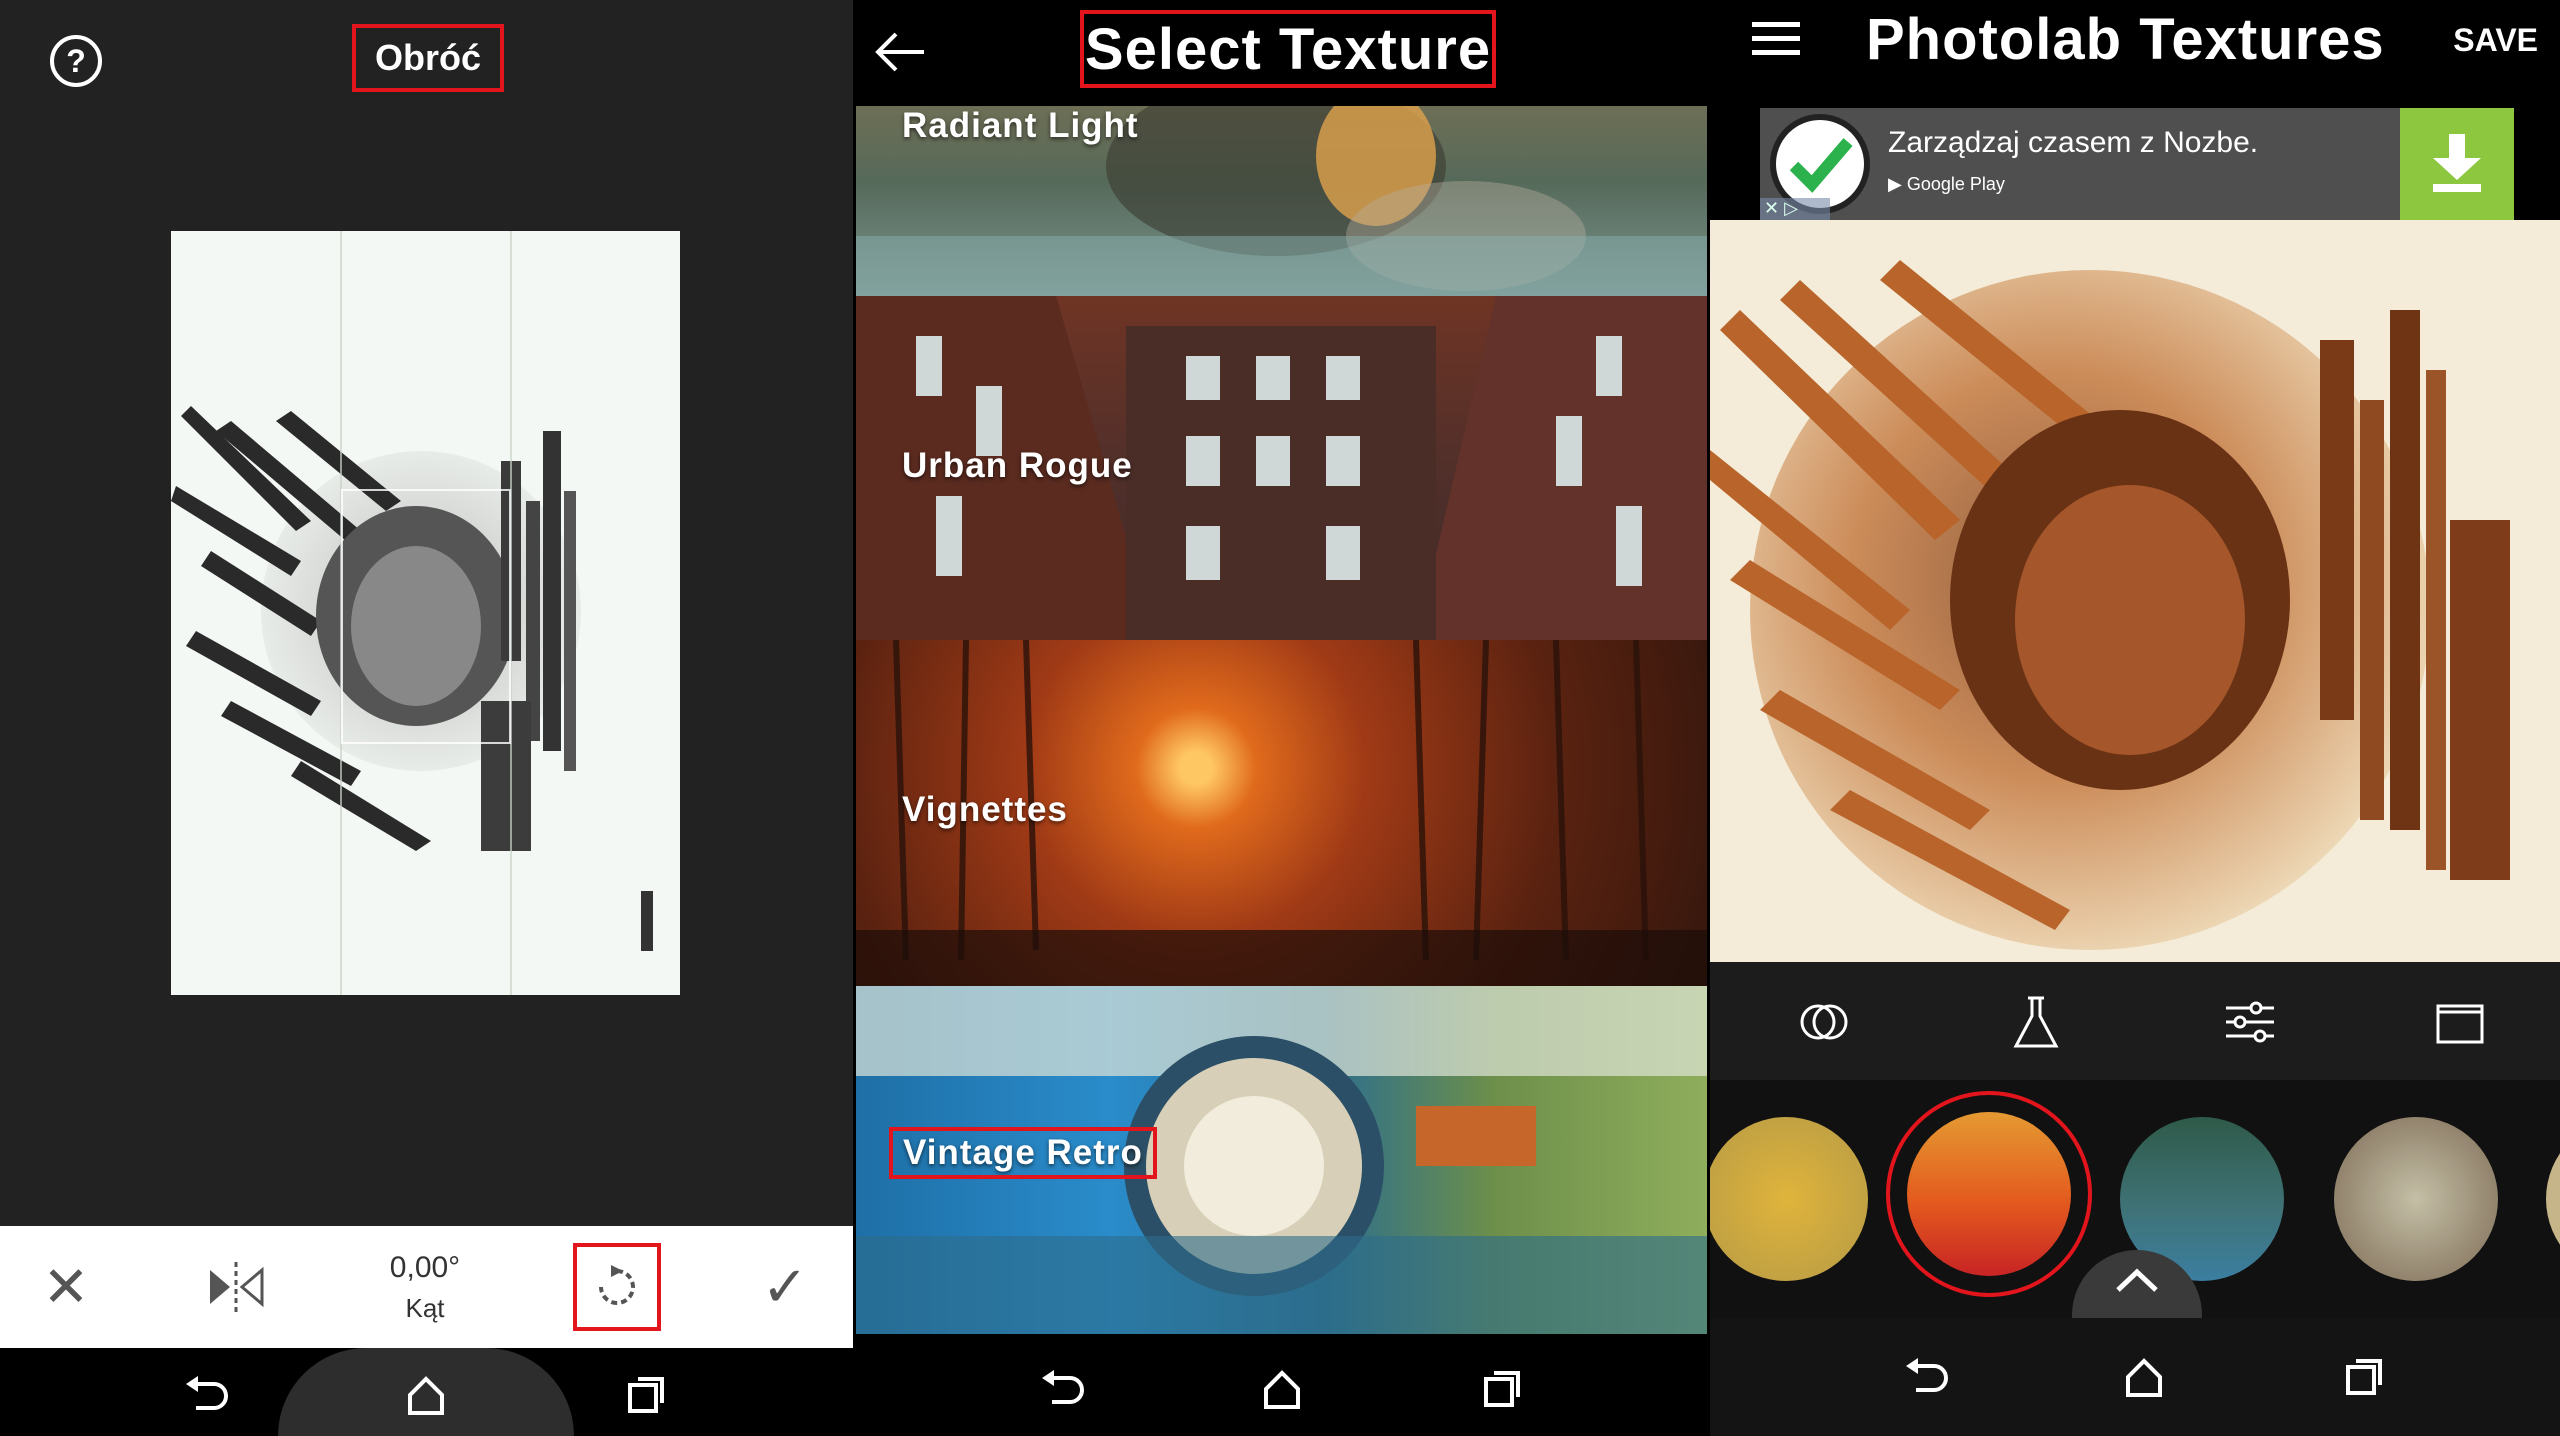  What do you see at coordinates (1776, 42) in the screenshot?
I see `menu-icon` at bounding box center [1776, 42].